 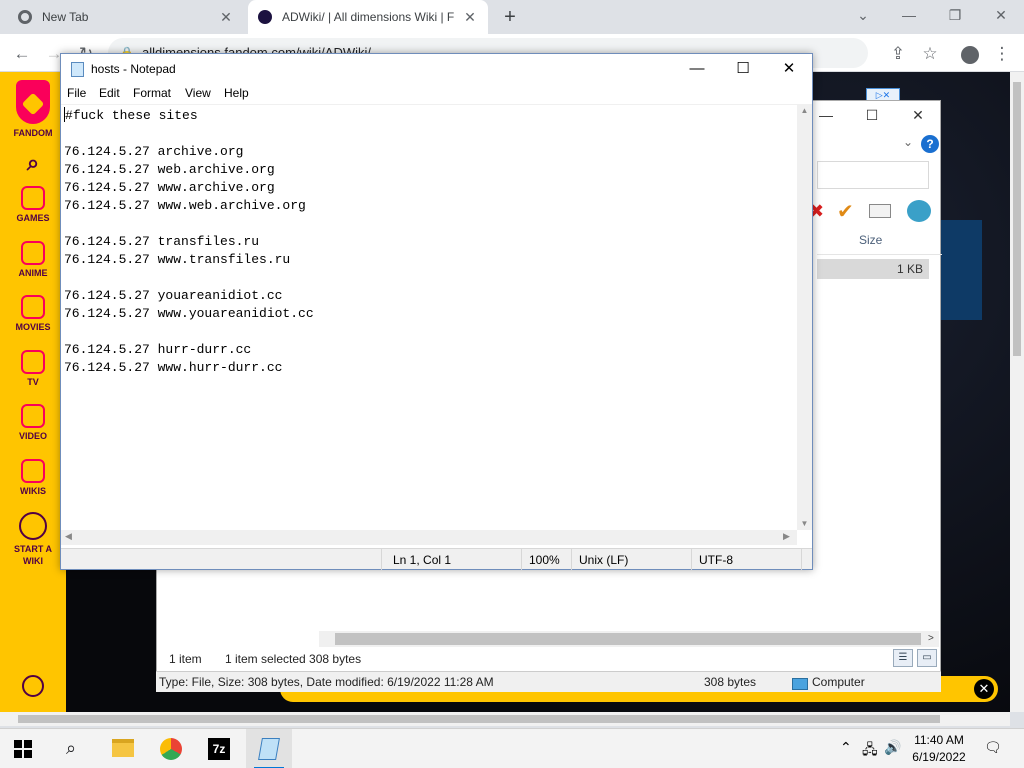 I want to click on user-circle-icon, so click(x=33, y=686).